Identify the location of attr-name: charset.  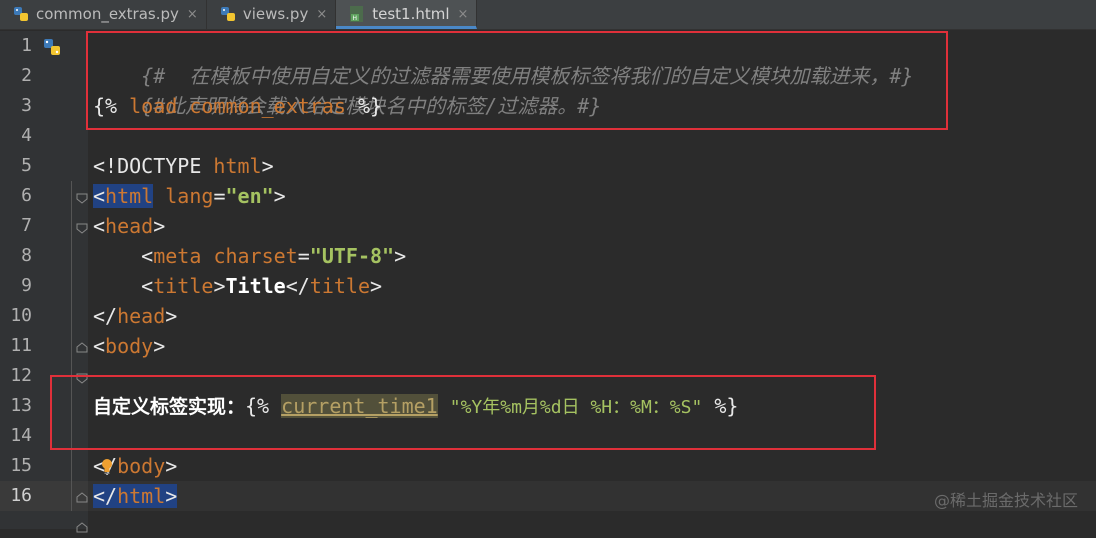
(255, 256).